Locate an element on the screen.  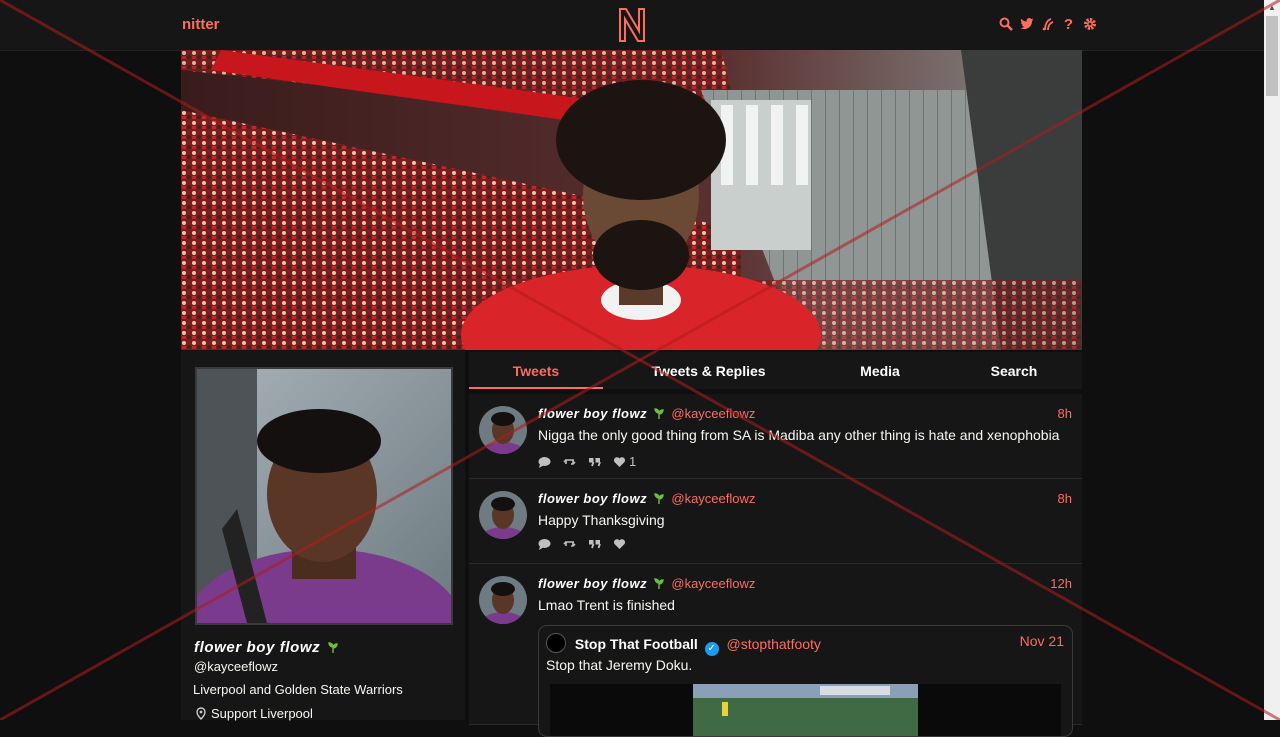
location-pin-icon is located at coordinates (201, 713).